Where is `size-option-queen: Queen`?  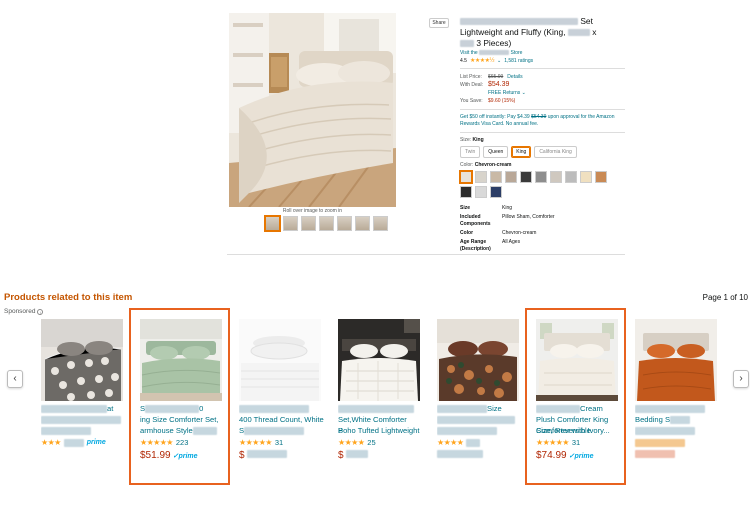
size-option-queen: Queen is located at coordinates (496, 152).